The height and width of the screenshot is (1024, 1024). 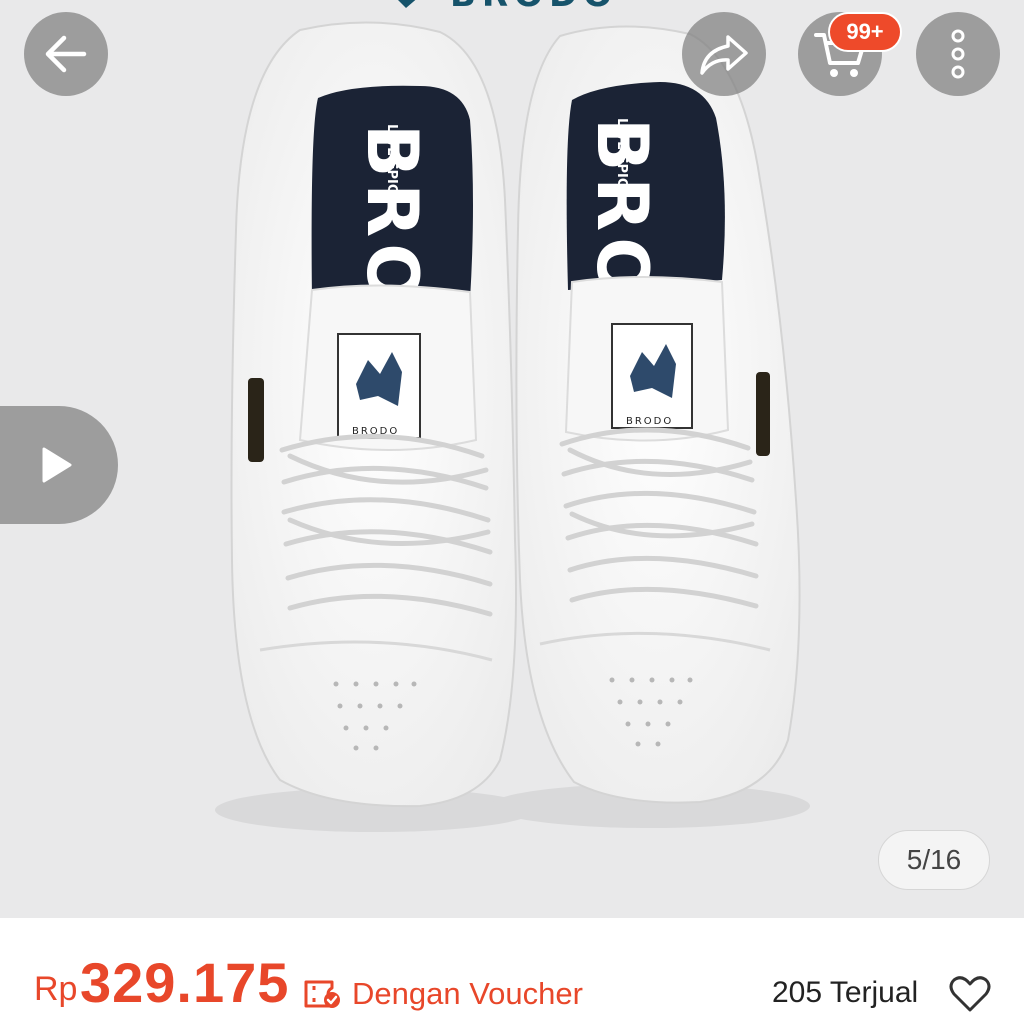 I want to click on product-price: 329.175, so click(x=185, y=982).